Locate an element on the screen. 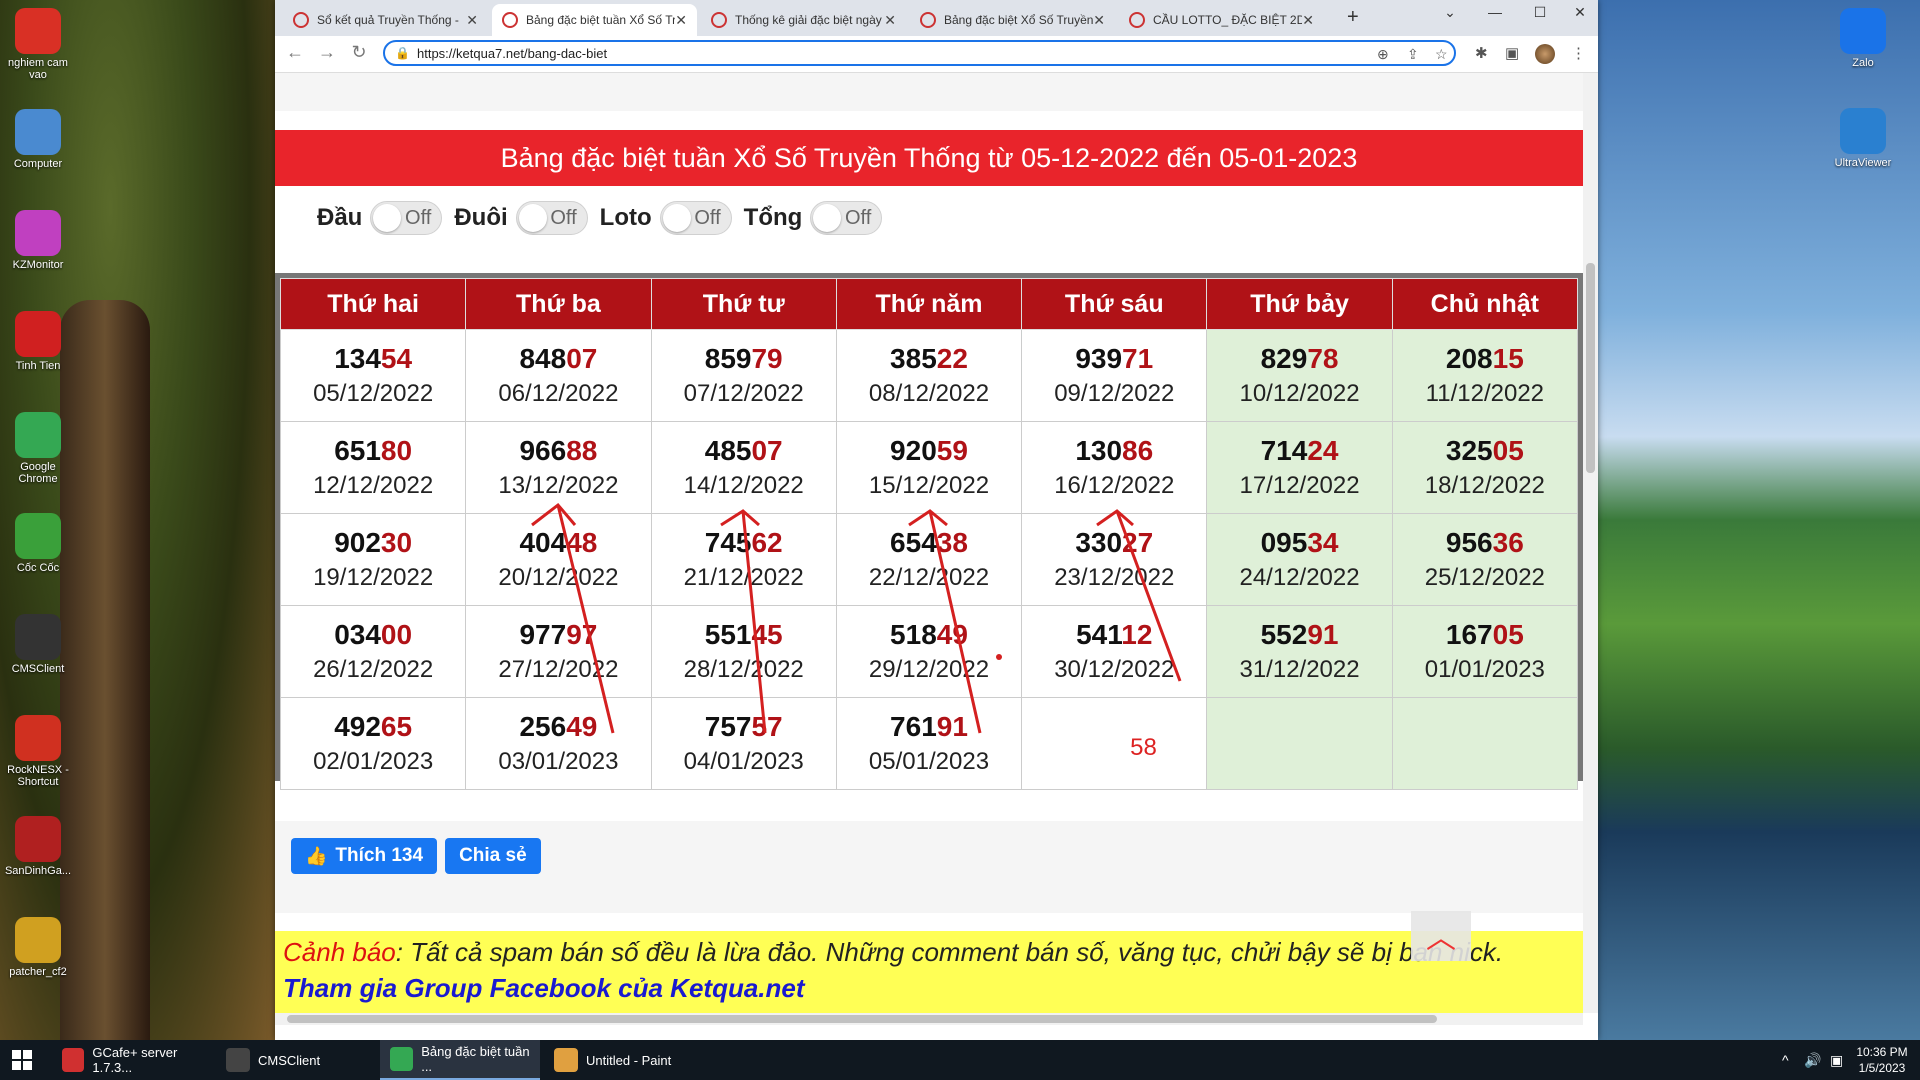 The width and height of the screenshot is (1920, 1080). desktop-icon-4: Google Chrome is located at coordinates (38, 448).